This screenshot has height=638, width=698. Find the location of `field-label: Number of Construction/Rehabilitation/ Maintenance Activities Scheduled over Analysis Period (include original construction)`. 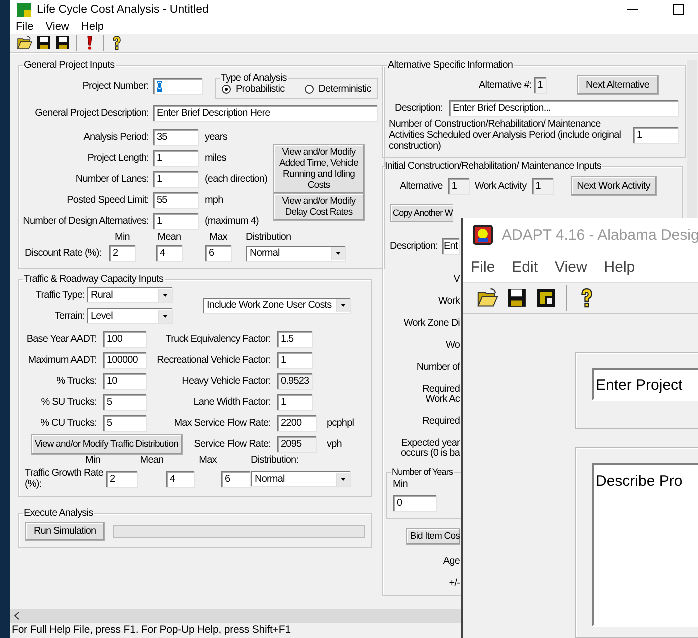

field-label: Number of Construction/Rehabilitation/ Maintenance Activities Scheduled over Analysis Period (include original construction) is located at coordinates (505, 135).